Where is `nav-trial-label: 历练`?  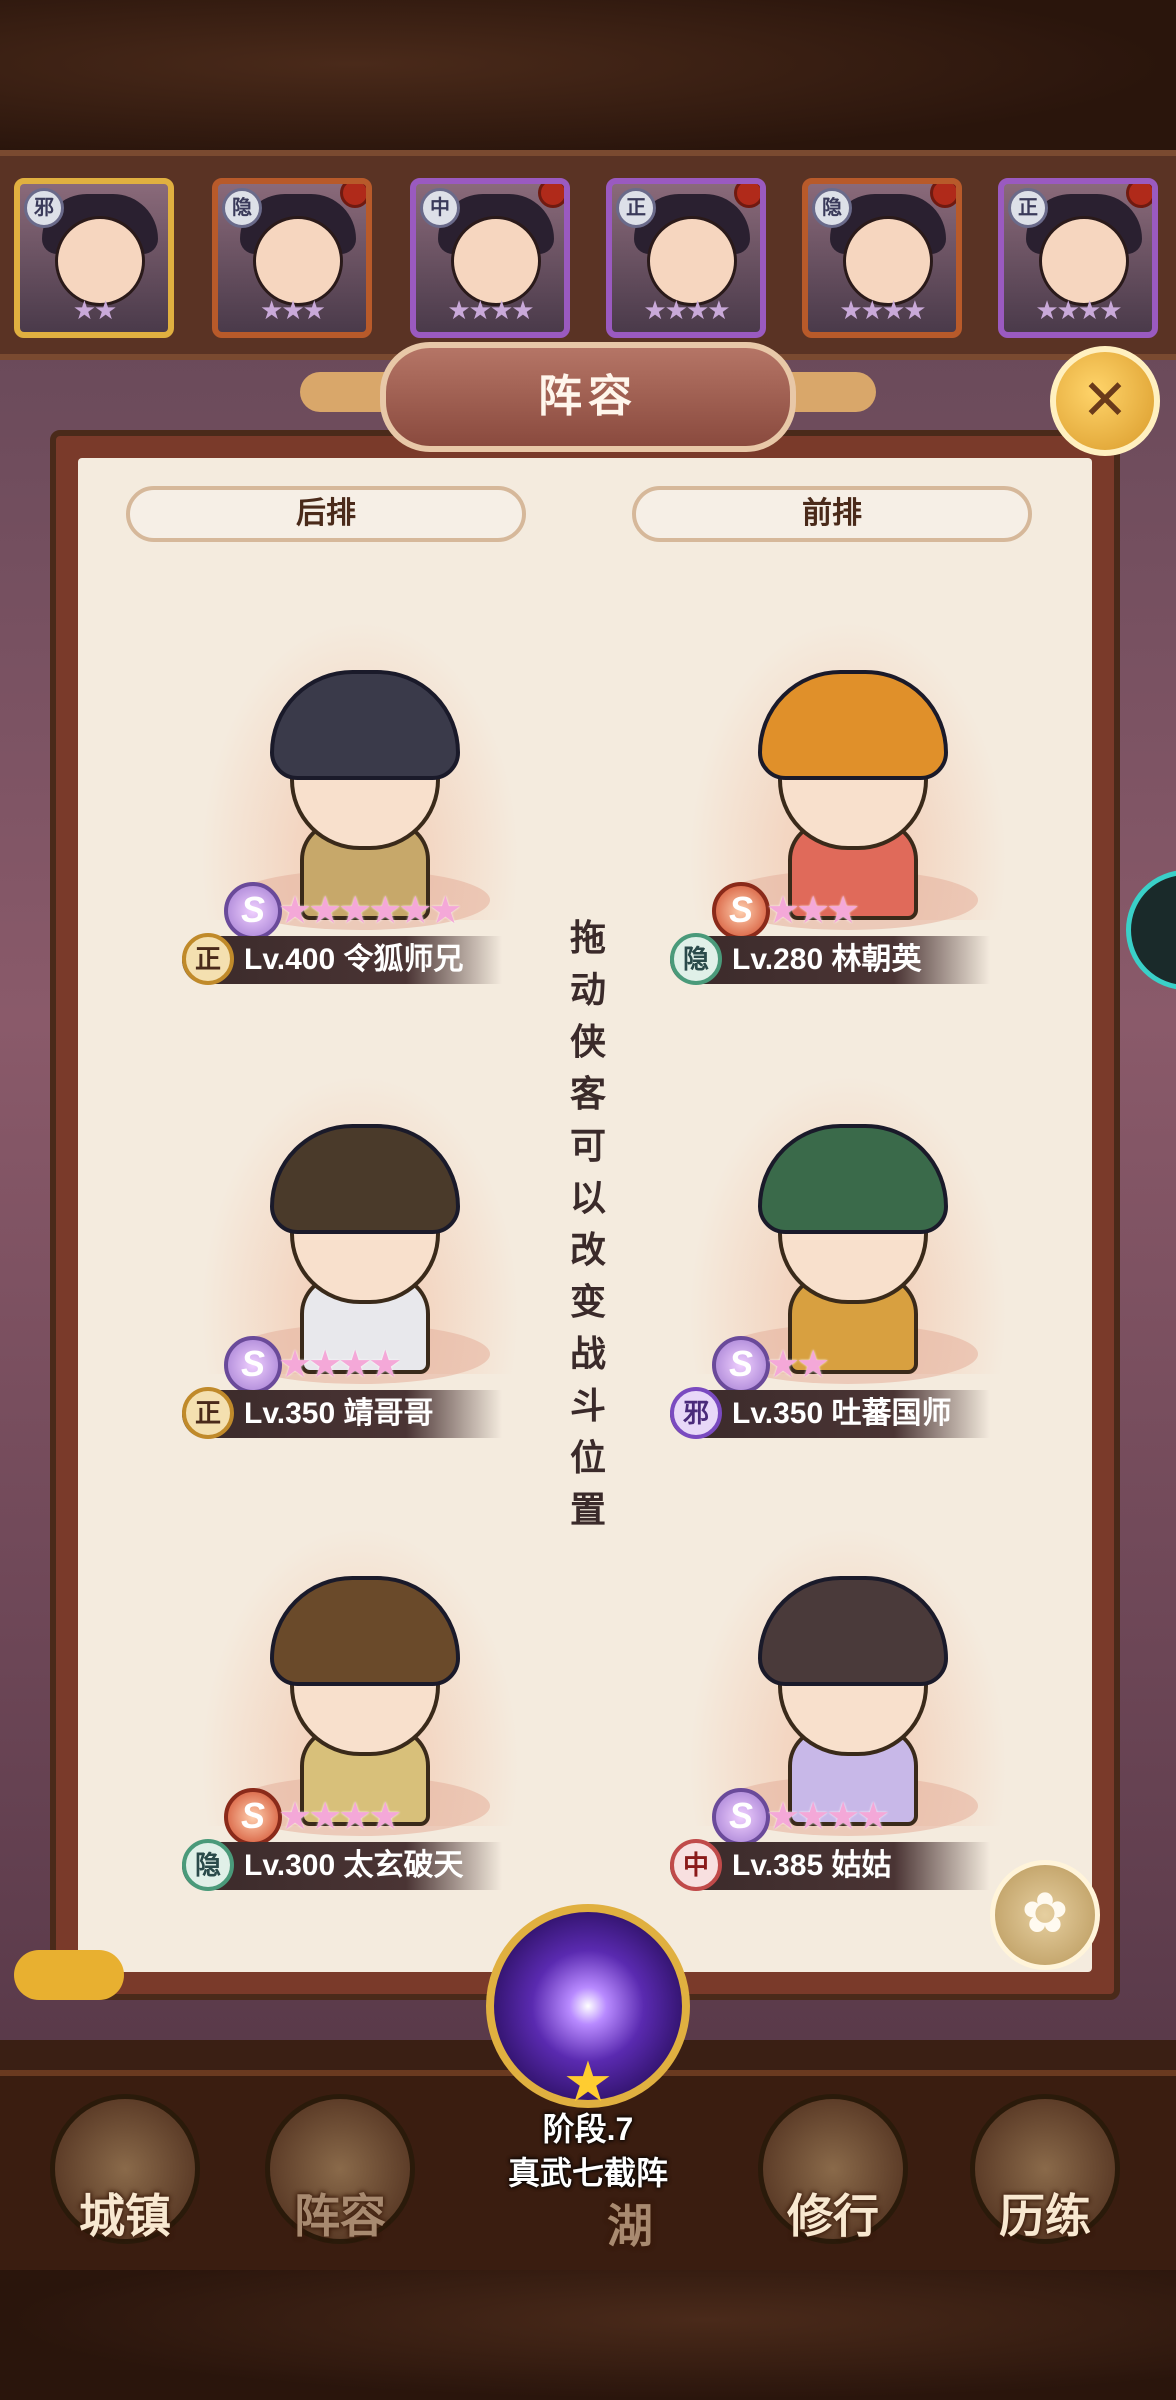
nav-trial-label: 历练 is located at coordinates (1045, 2216).